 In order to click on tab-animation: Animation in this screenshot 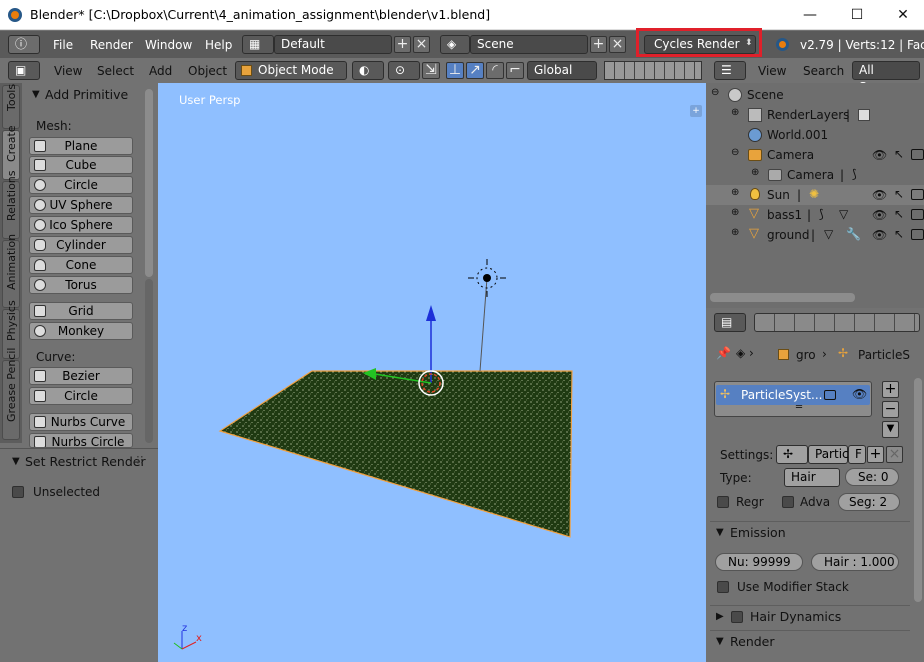, I will do `click(11, 271)`.